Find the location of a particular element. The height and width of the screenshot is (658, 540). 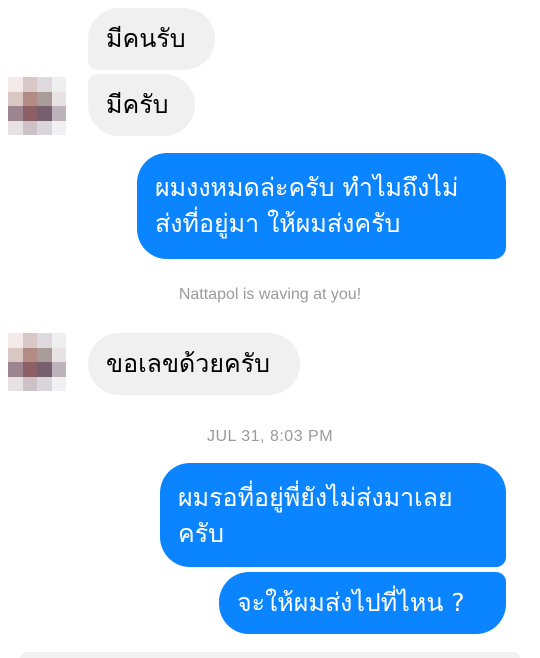

incoming-message-bubble: มีคนรับ is located at coordinates (151, 39).